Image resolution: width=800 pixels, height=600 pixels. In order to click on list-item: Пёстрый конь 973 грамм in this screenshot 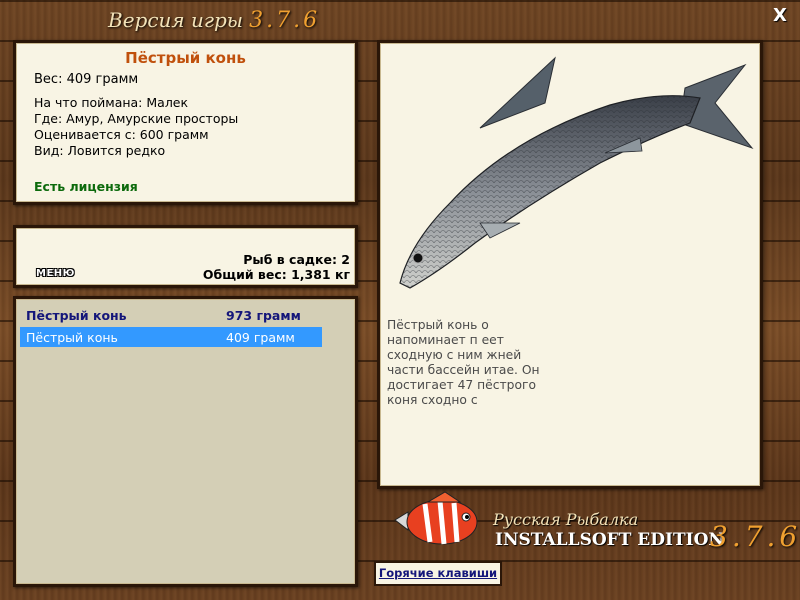, I will do `click(171, 315)`.